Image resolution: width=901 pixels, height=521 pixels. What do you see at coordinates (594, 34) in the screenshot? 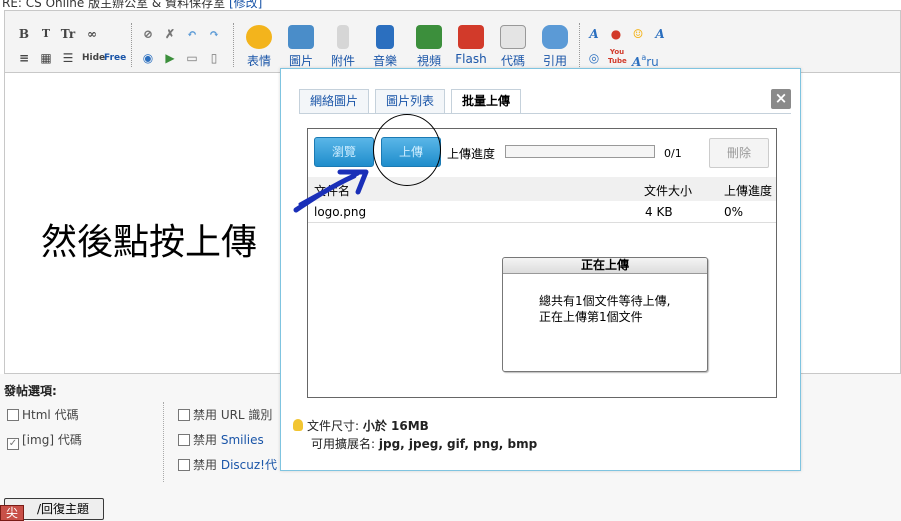
I see `font-a-icon: A` at bounding box center [594, 34].